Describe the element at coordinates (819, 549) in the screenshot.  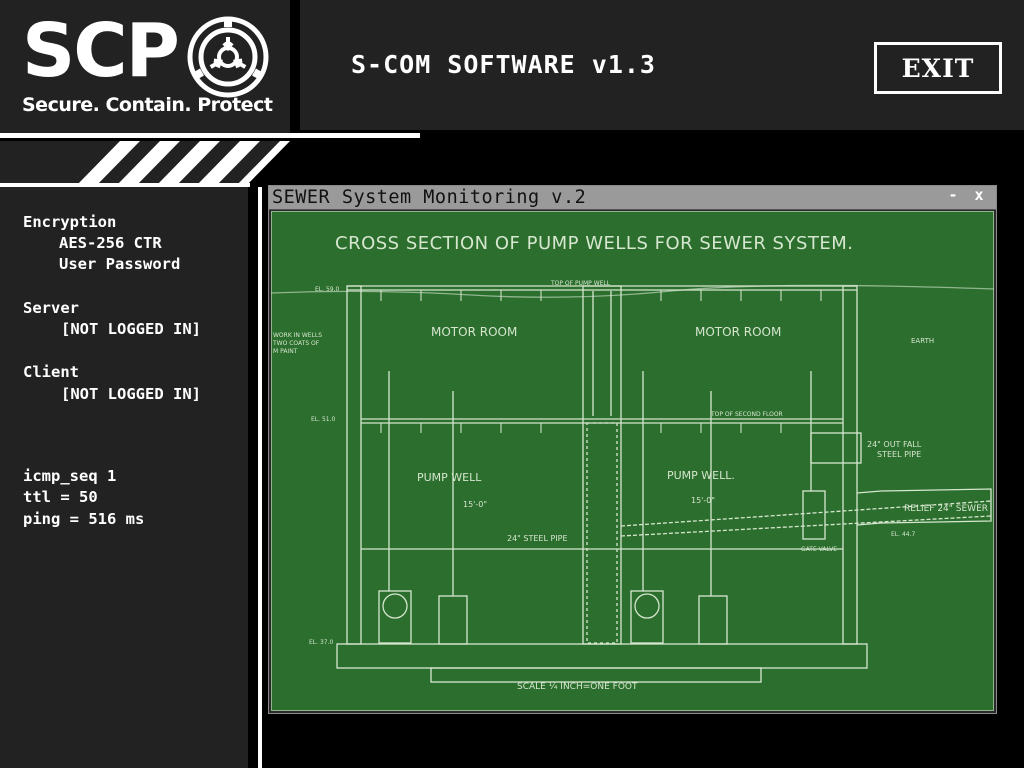
I see `label-gate-valve: GATE VALVE` at that location.